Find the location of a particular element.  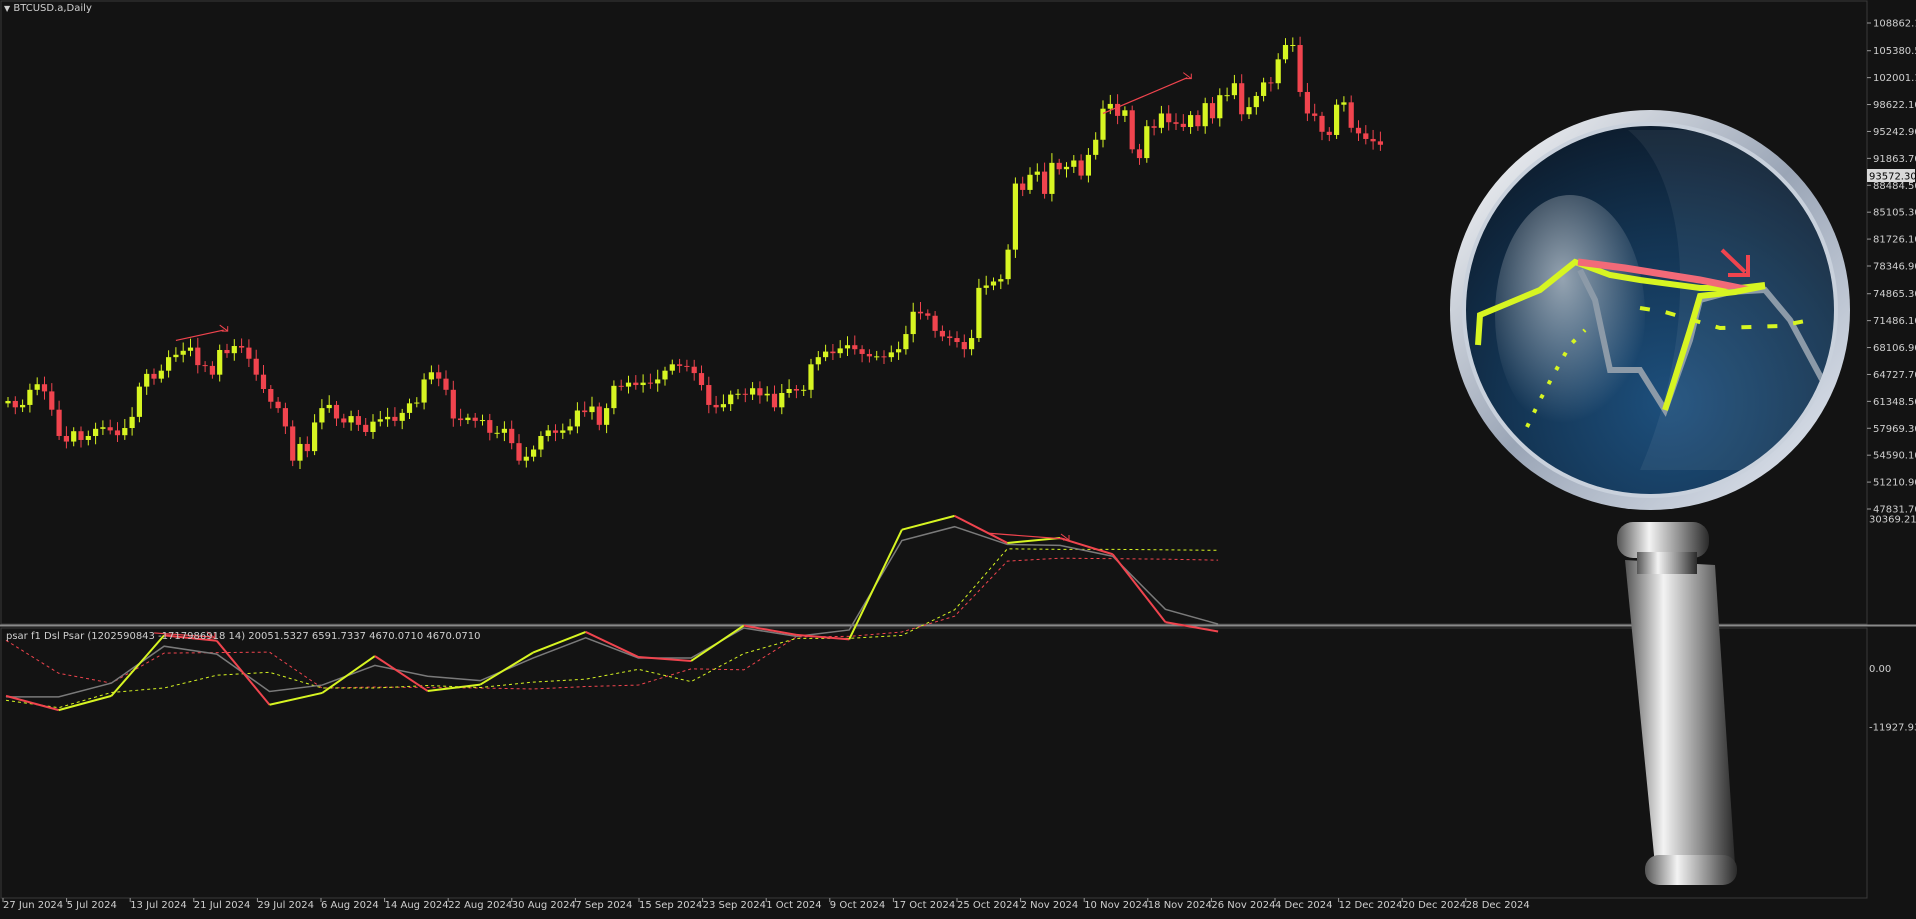

price-tick-label: 51210.90 is located at coordinates (1894, 483).